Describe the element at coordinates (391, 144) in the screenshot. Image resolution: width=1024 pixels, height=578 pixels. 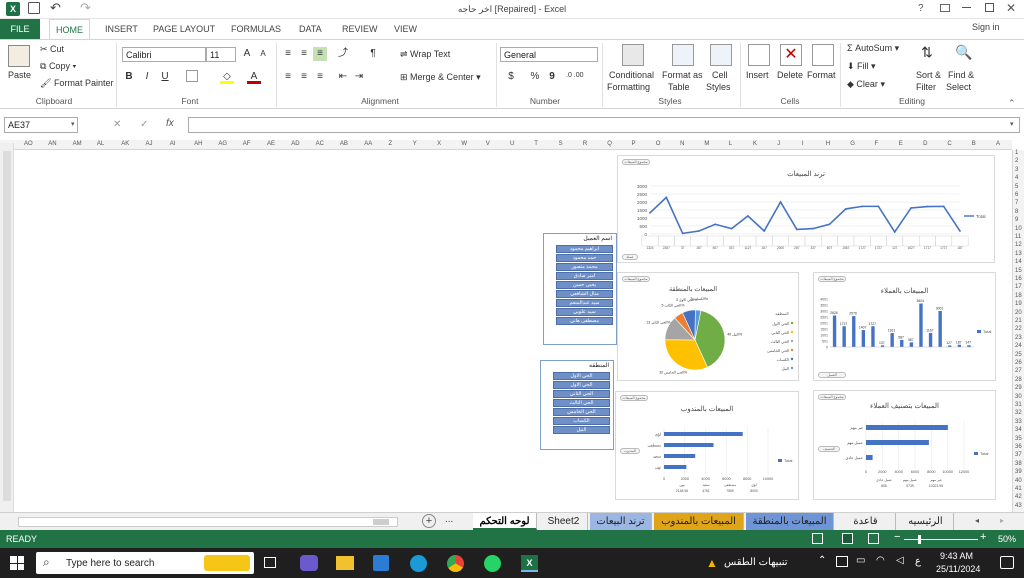
I see `column-header: Z` at that location.